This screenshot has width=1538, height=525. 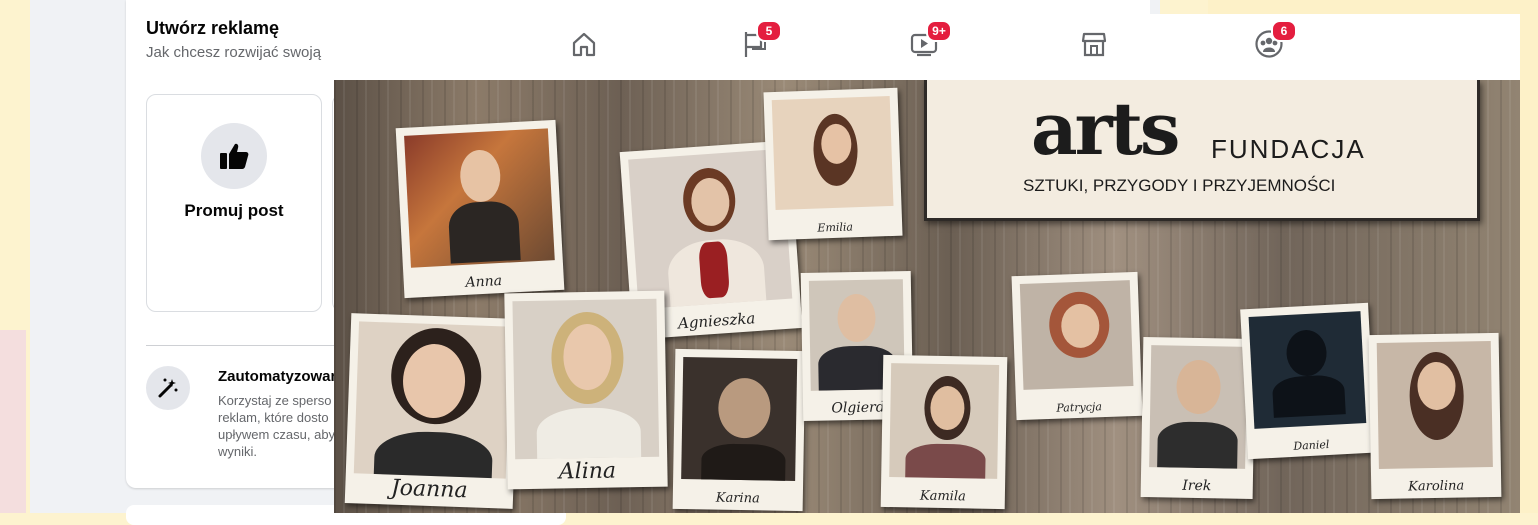 I want to click on nav-groups: 6, so click(x=1273, y=42).